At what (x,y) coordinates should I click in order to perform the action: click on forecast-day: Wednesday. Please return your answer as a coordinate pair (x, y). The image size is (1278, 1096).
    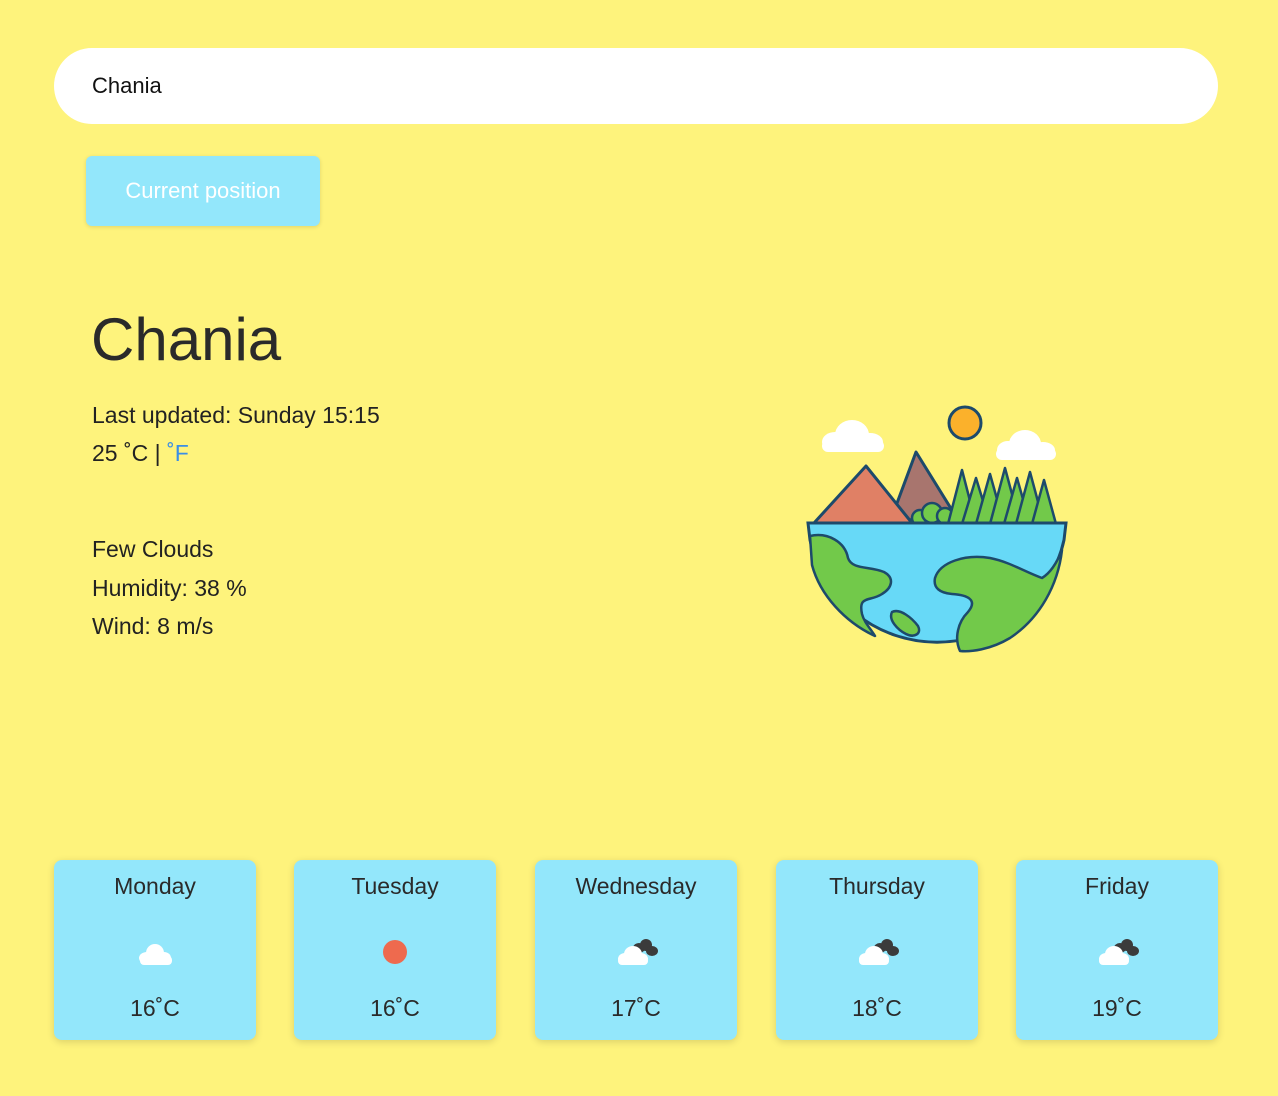
    Looking at the image, I should click on (636, 886).